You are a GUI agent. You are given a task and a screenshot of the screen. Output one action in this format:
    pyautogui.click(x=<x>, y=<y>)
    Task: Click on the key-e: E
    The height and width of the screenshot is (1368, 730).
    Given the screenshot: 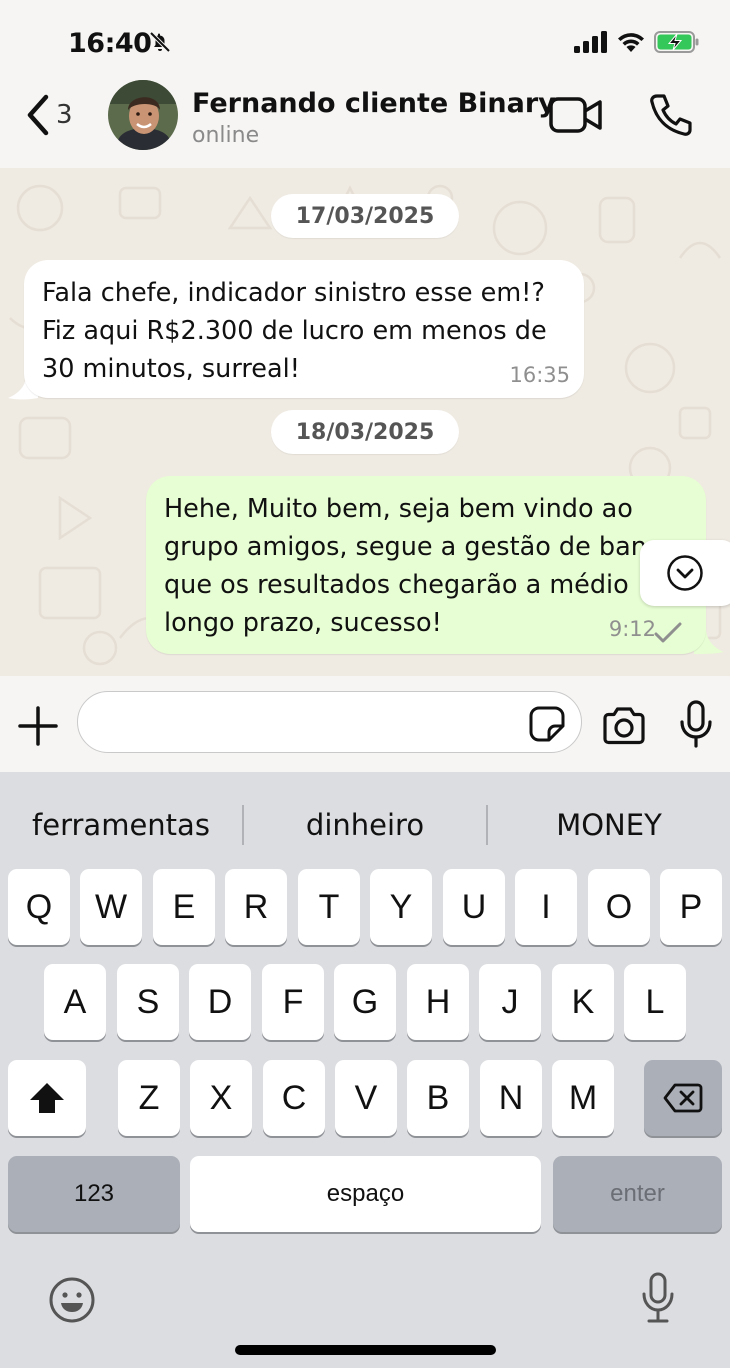 What is the action you would take?
    pyautogui.click(x=184, y=907)
    